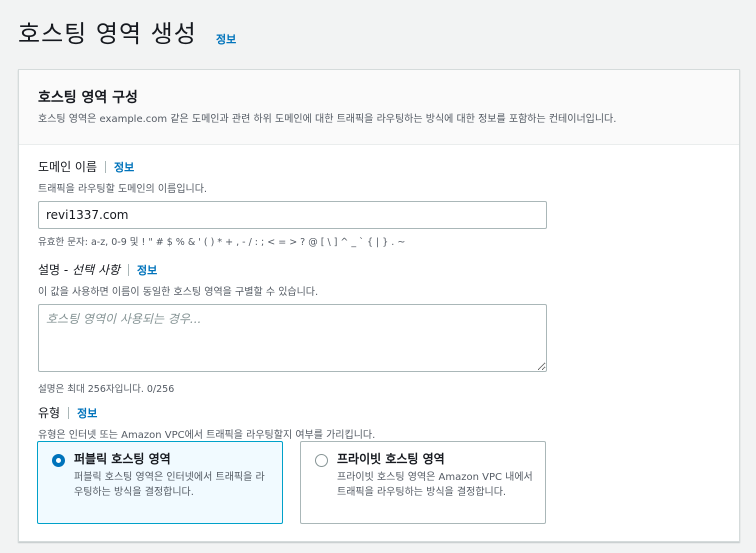 This screenshot has width=756, height=553. Describe the element at coordinates (58, 460) in the screenshot. I see `public-radio-button` at that location.